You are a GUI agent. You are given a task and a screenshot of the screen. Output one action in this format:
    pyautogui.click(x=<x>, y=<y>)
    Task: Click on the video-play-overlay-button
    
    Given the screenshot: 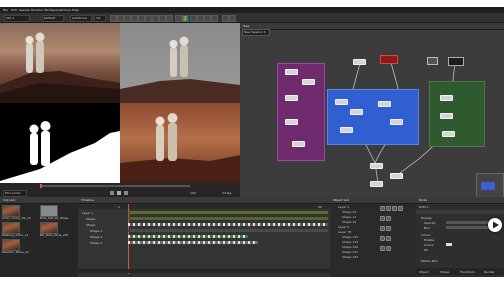 What is the action you would take?
    pyautogui.click(x=495, y=225)
    